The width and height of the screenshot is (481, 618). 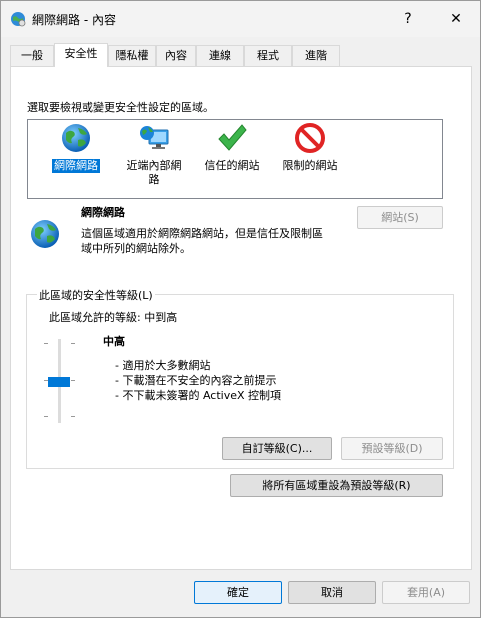 I want to click on zone-description-line1: 這個區域適用於網際網路網站，但是信任及限制區, so click(x=202, y=233).